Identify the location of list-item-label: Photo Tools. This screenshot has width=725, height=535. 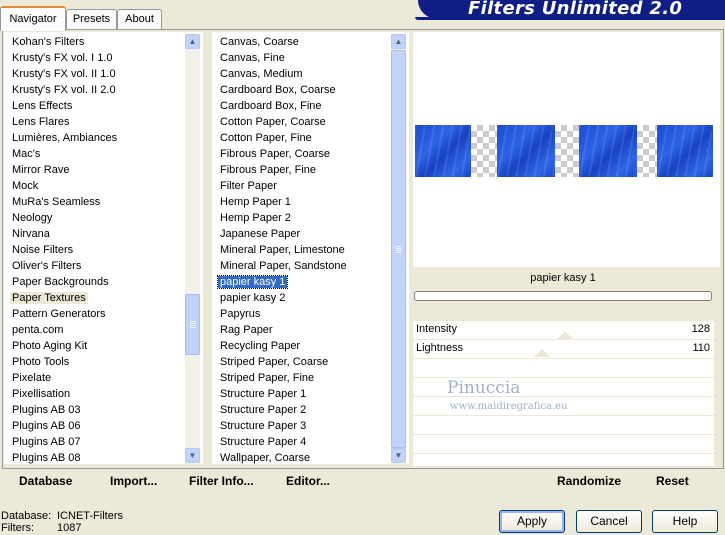
(41, 362).